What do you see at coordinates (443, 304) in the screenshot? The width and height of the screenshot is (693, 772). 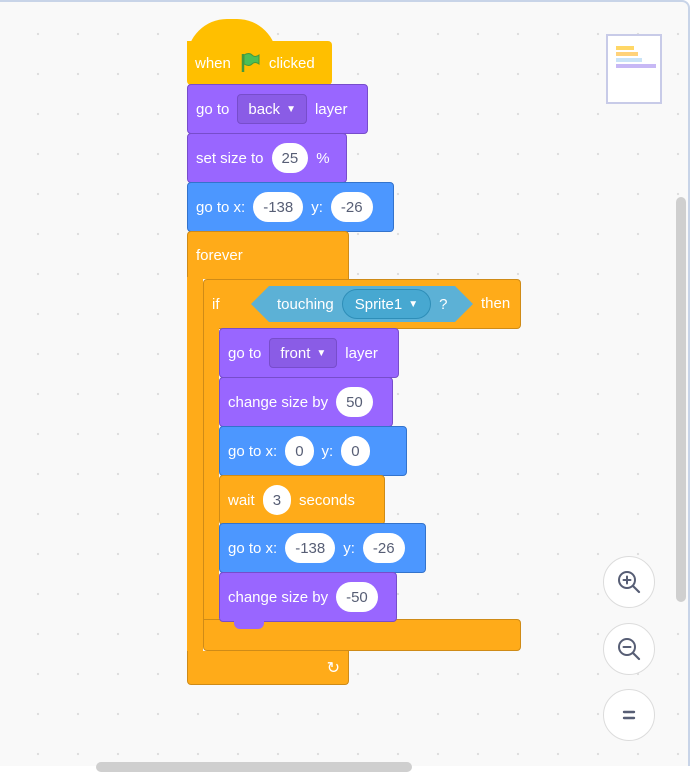 I see `question-mark: ?` at bounding box center [443, 304].